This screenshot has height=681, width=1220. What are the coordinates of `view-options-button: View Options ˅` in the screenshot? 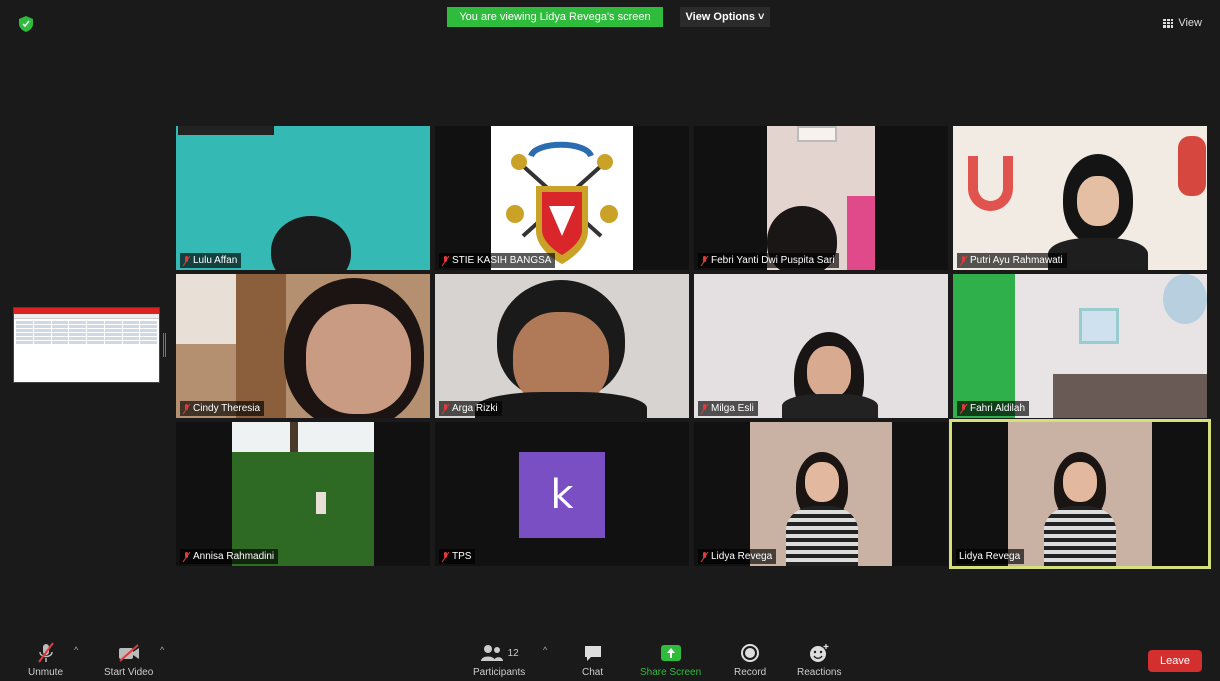 It's located at (725, 17).